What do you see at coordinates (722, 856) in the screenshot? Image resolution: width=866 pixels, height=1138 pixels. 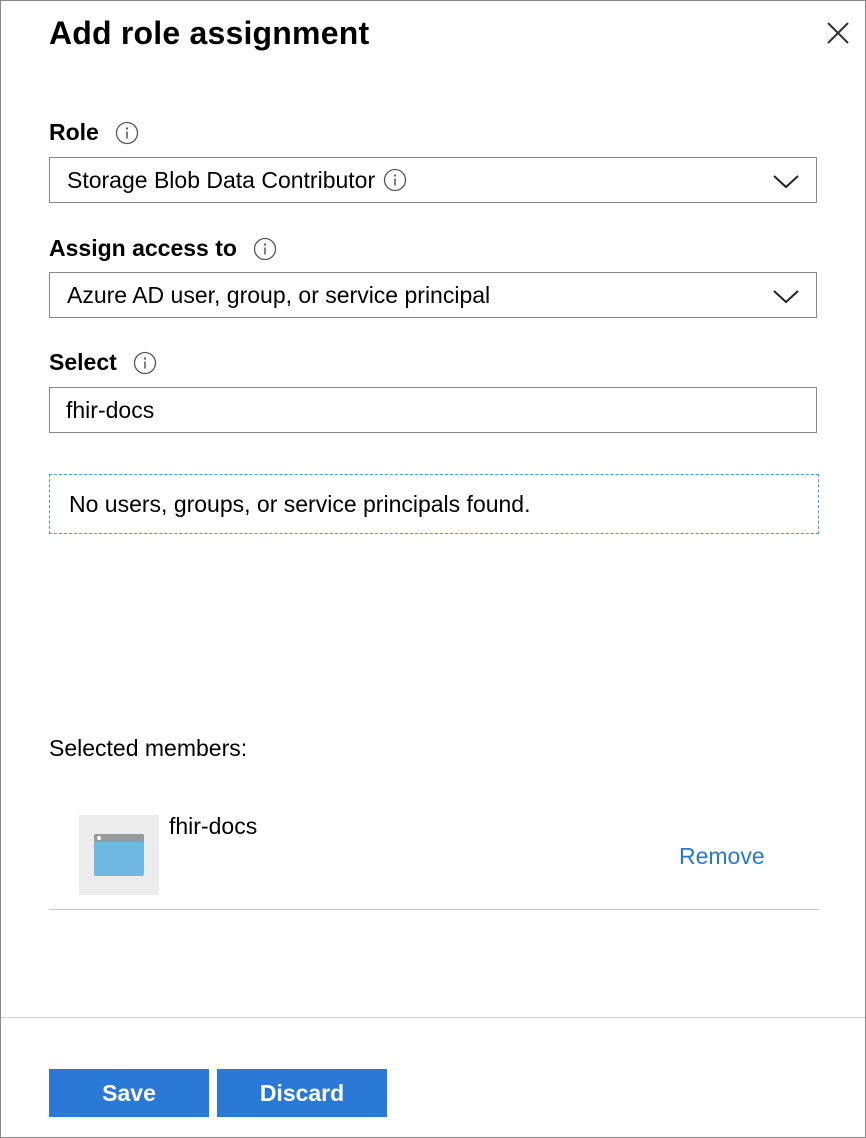 I see `remove-member-link: Remove` at bounding box center [722, 856].